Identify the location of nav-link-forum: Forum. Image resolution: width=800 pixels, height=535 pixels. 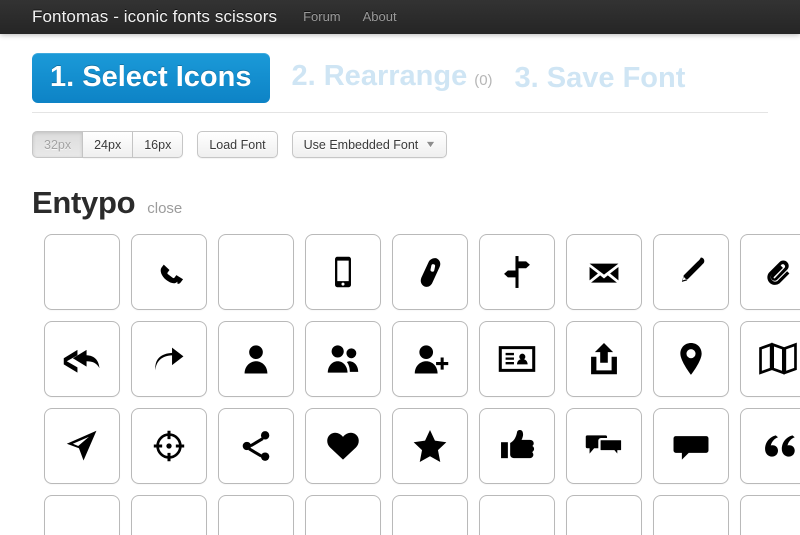
(322, 17).